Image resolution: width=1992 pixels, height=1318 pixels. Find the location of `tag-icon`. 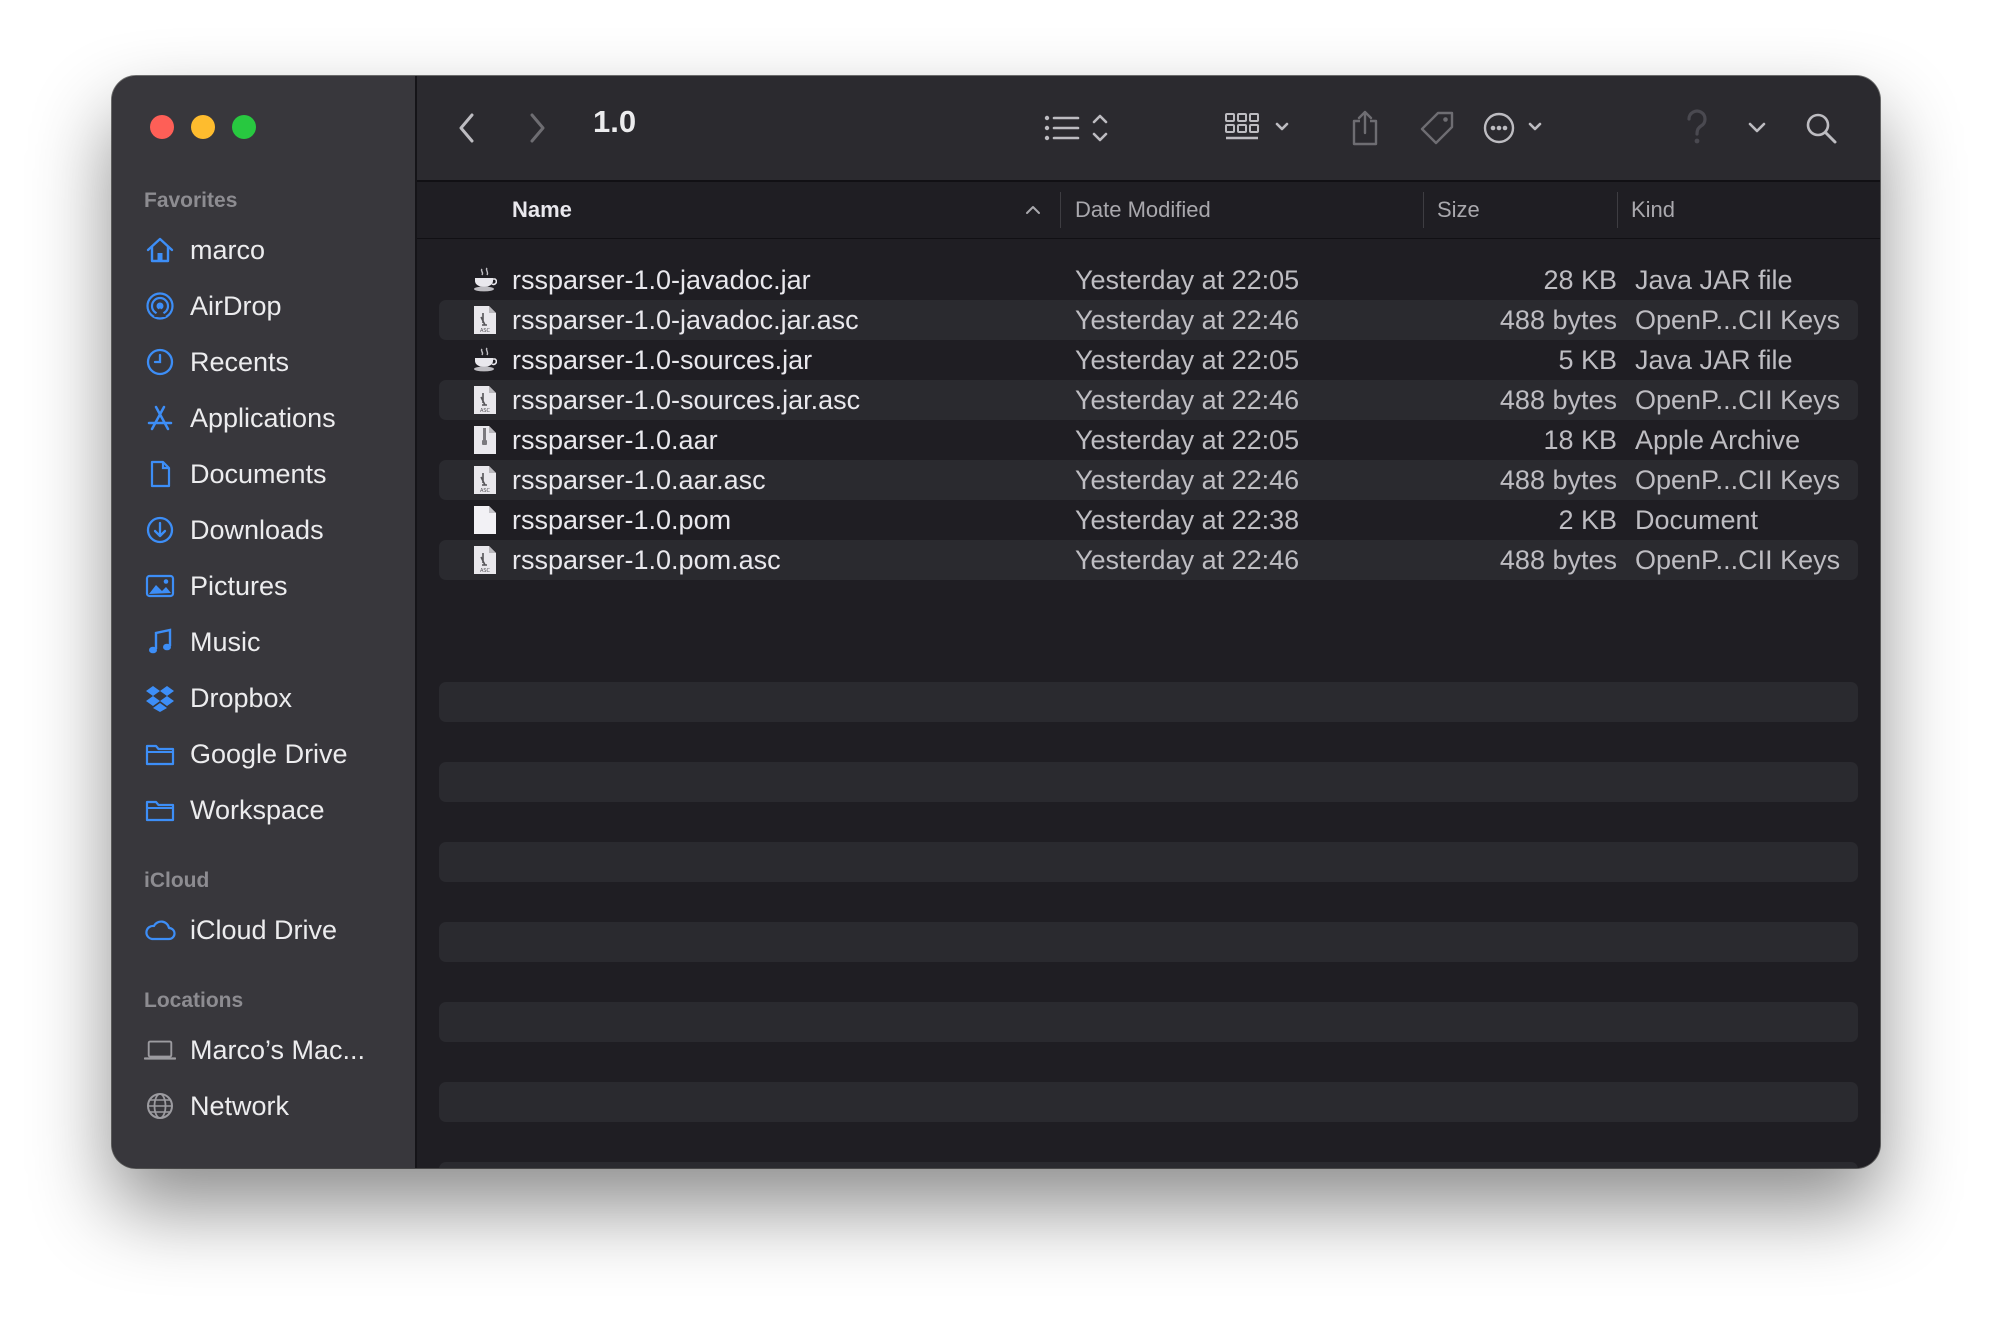

tag-icon is located at coordinates (1437, 128).